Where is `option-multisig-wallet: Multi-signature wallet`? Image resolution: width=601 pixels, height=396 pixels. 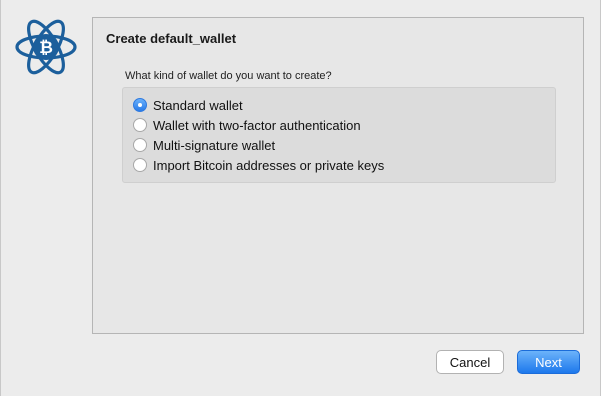
option-multisig-wallet: Multi-signature wallet is located at coordinates (204, 145).